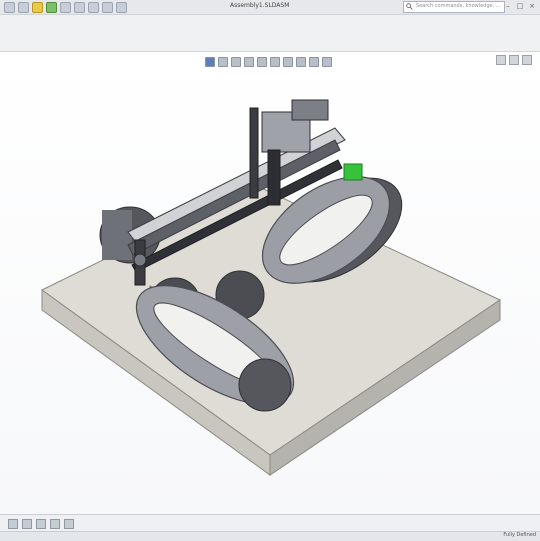  I want to click on status-text: Fully Defined, so click(519, 535).